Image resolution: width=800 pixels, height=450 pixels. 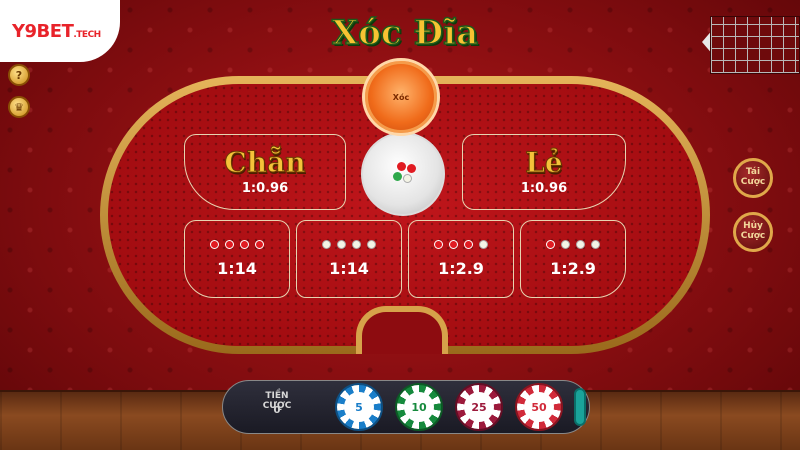 I want to click on bet-chan: Chẵn 1:0.96, so click(x=265, y=172).